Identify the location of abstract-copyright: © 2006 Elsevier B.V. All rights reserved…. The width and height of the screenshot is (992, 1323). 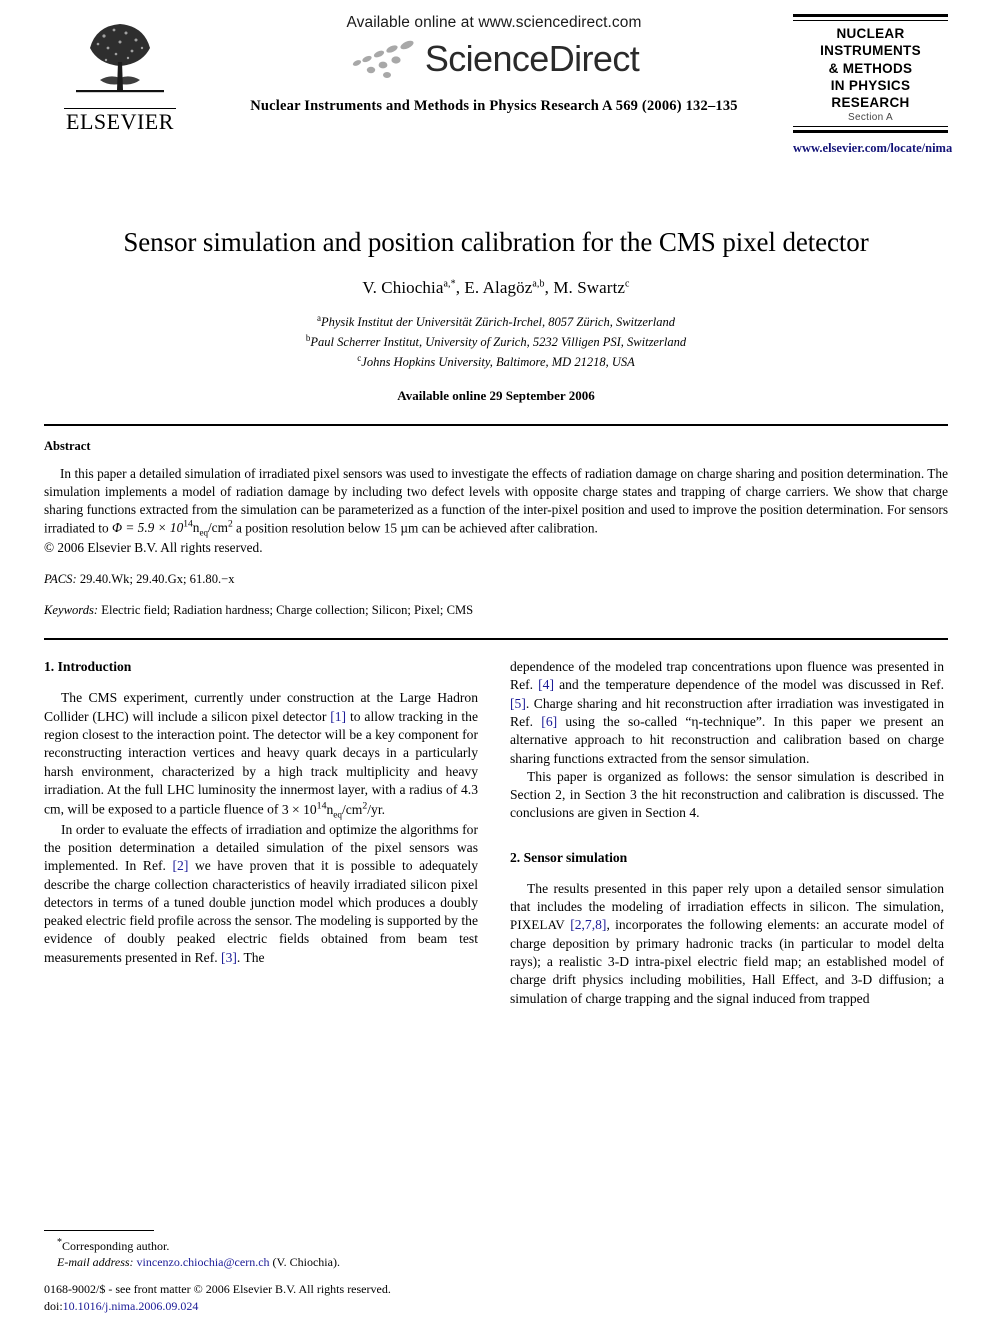
(153, 548).